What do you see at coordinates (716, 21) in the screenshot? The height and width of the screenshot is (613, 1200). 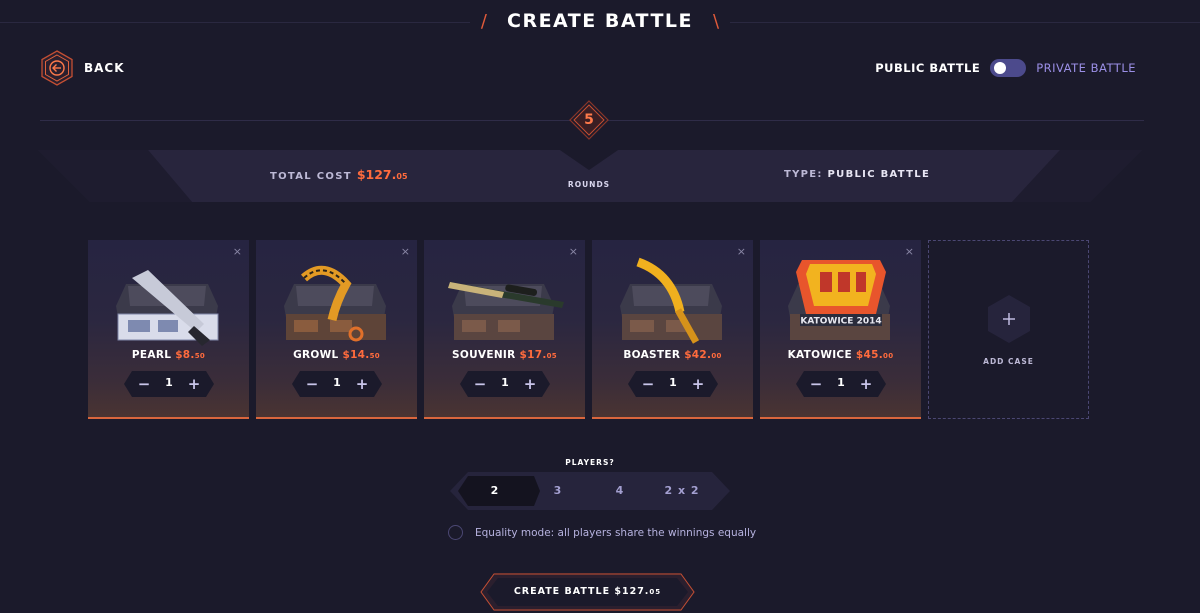 I see `title-slash-right: \` at bounding box center [716, 21].